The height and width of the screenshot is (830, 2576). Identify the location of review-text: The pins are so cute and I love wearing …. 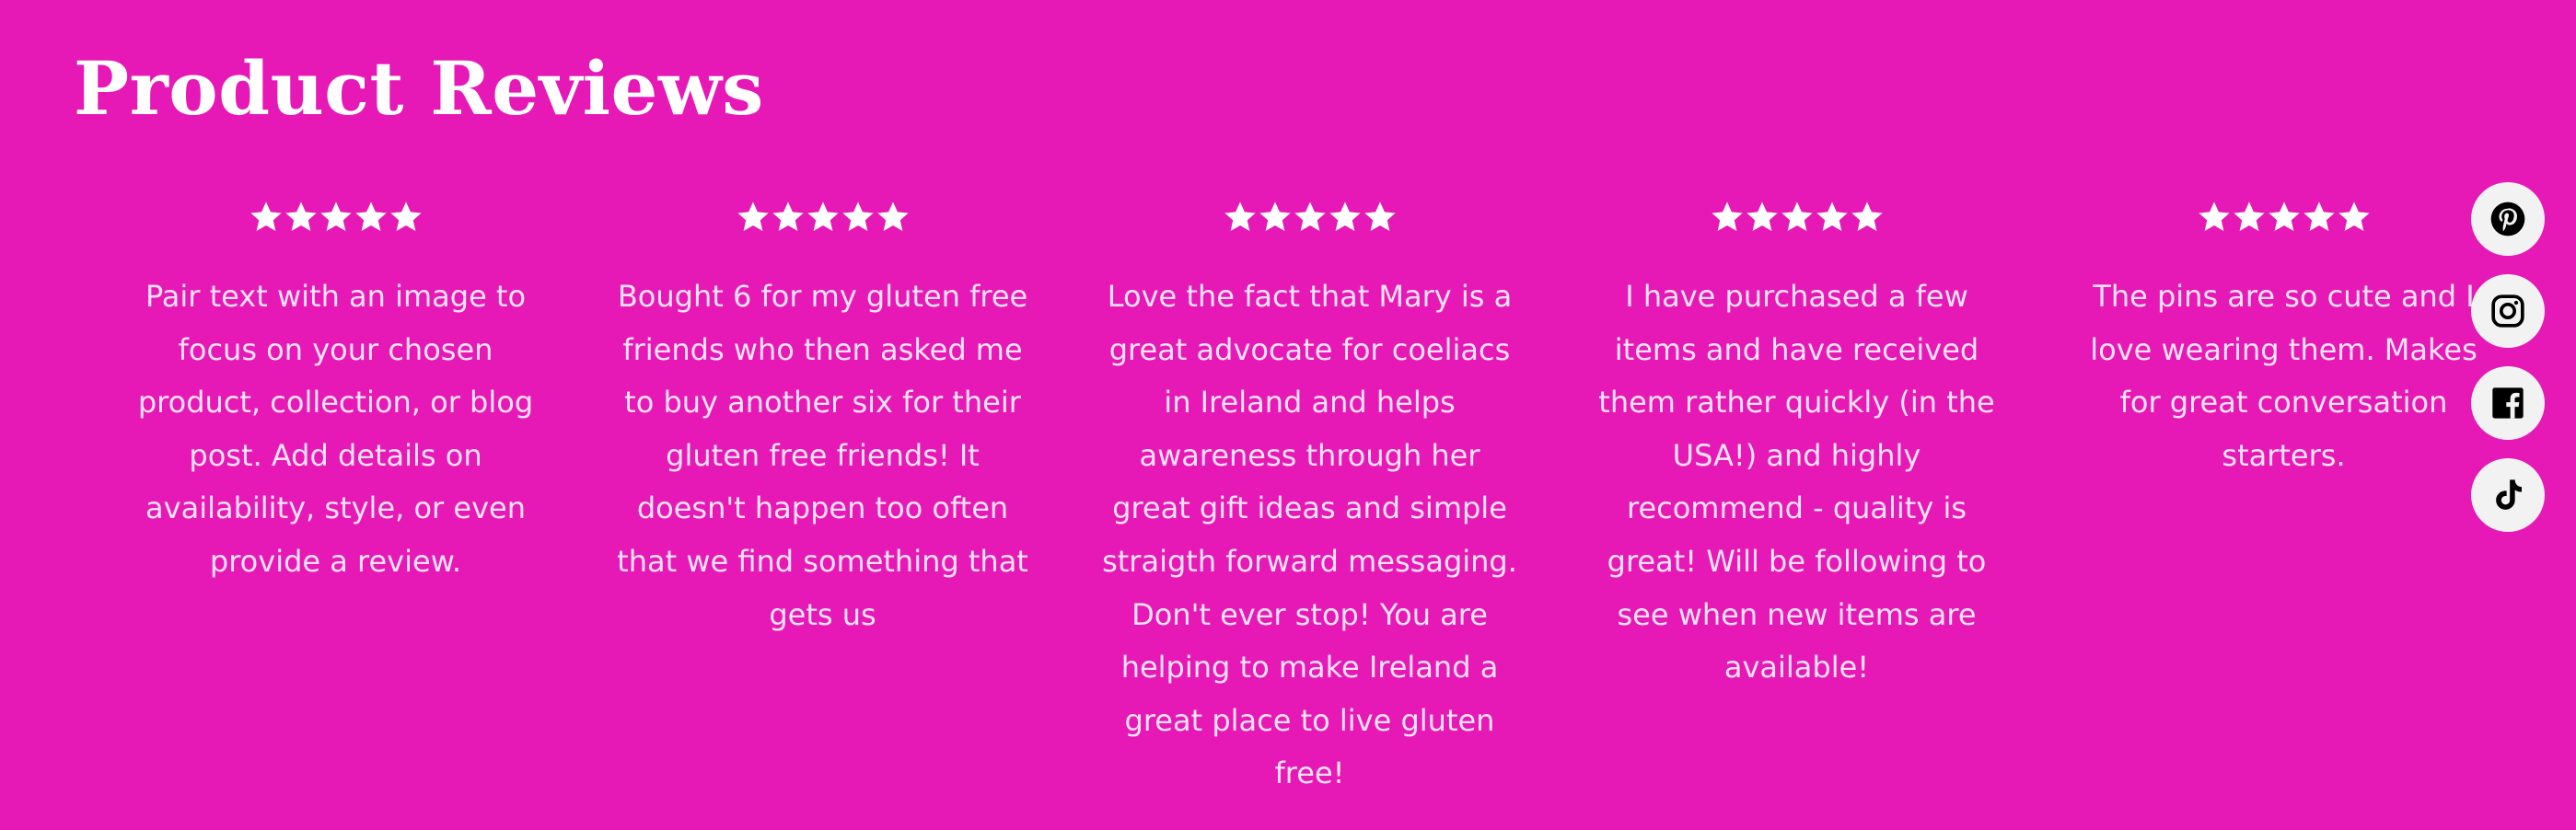
(2283, 376).